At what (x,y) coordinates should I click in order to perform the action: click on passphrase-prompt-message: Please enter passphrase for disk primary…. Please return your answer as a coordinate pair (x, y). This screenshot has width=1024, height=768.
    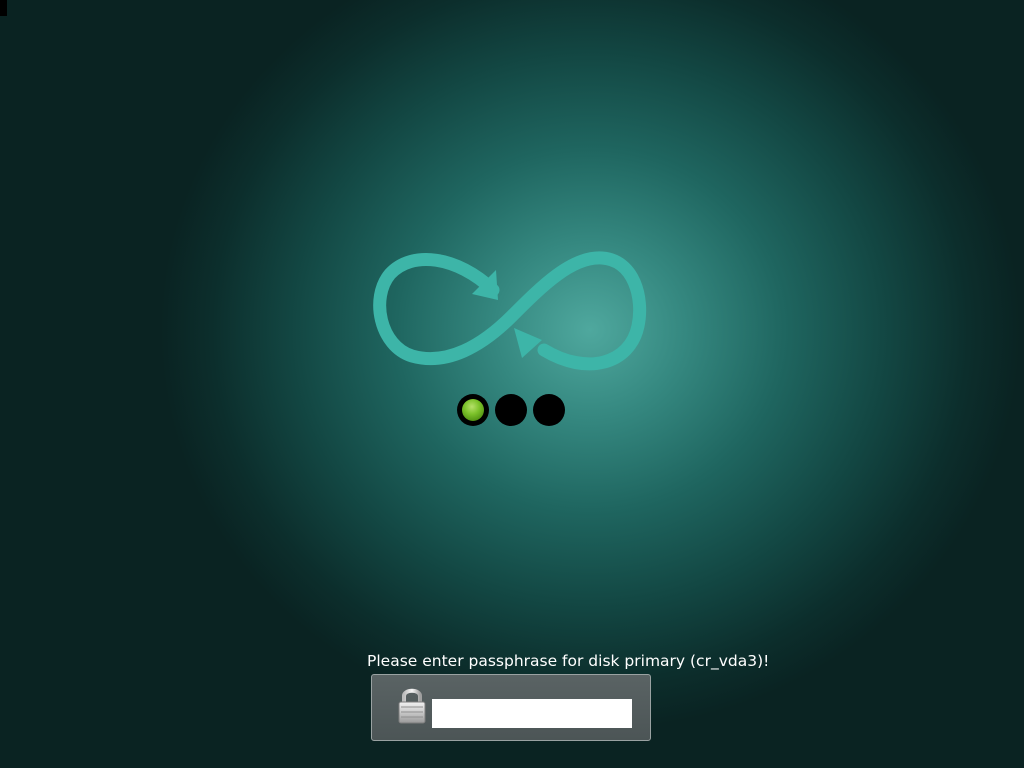
    Looking at the image, I should click on (568, 661).